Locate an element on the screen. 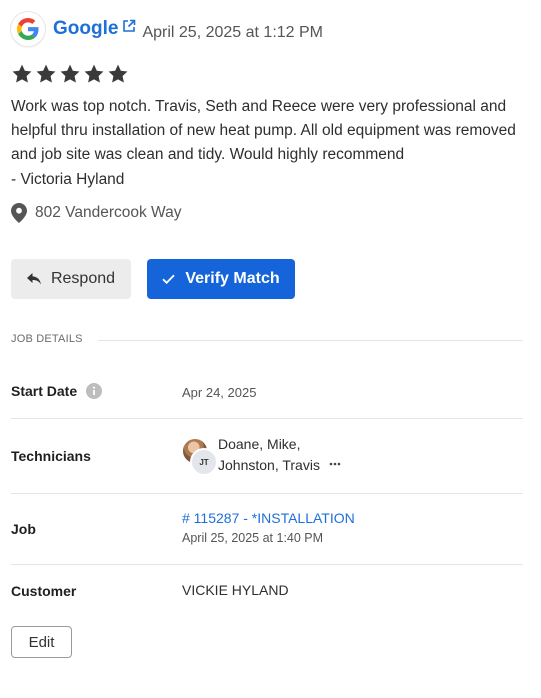 This screenshot has height=698, width=541. reply-icon is located at coordinates (33, 279).